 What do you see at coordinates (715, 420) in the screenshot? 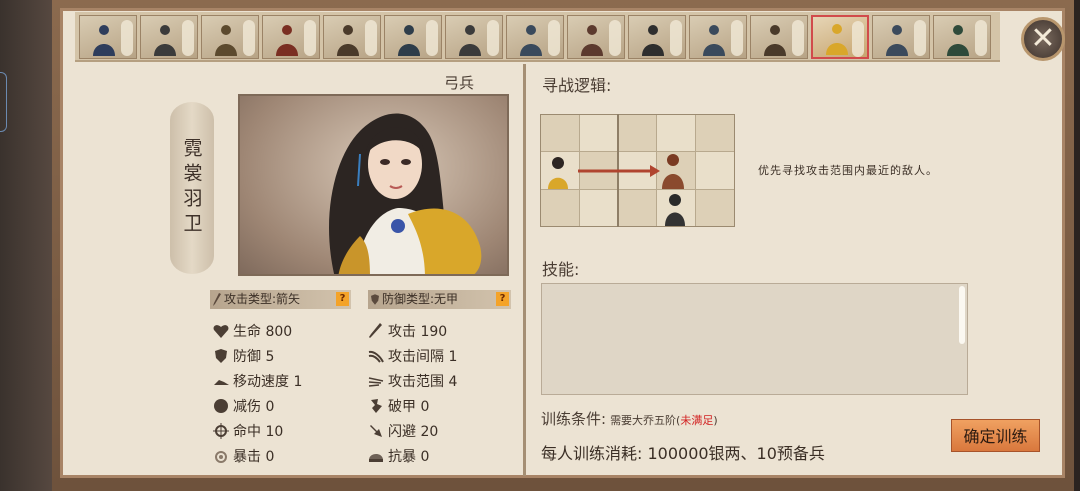
I see `training-close-paren: )` at bounding box center [715, 420].